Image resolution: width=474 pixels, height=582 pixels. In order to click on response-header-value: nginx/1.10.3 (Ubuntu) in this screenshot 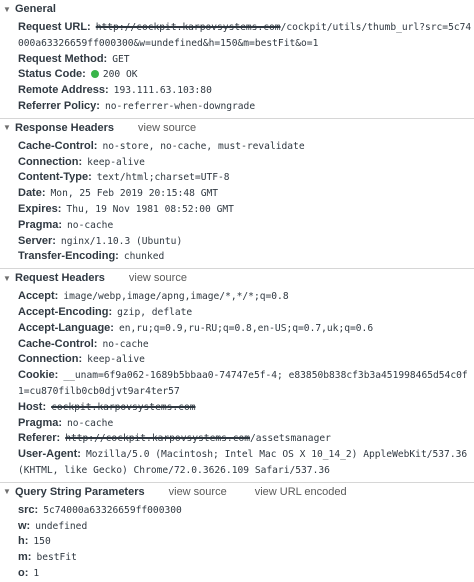, I will do `click(121, 241)`.